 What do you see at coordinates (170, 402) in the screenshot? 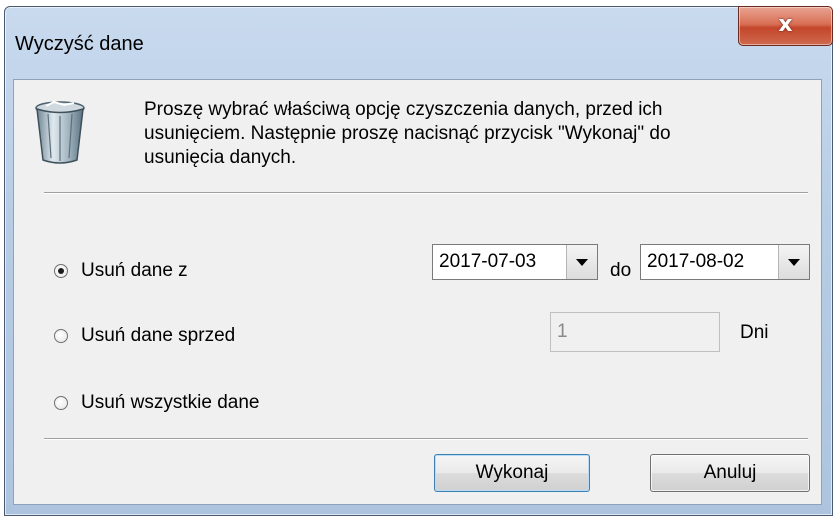
I see `option-all-label: Usuń wszystkie dane` at bounding box center [170, 402].